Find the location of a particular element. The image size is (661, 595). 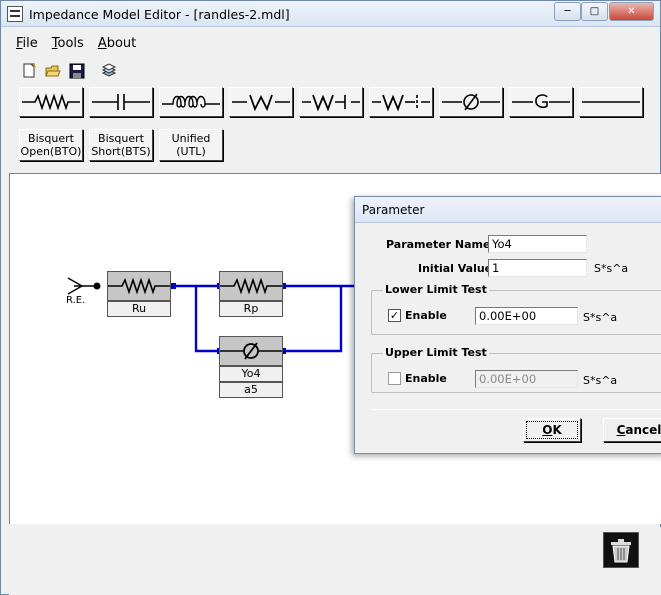

window-title: Impedance Model Editor - [randles-2.mdl] is located at coordinates (159, 14).